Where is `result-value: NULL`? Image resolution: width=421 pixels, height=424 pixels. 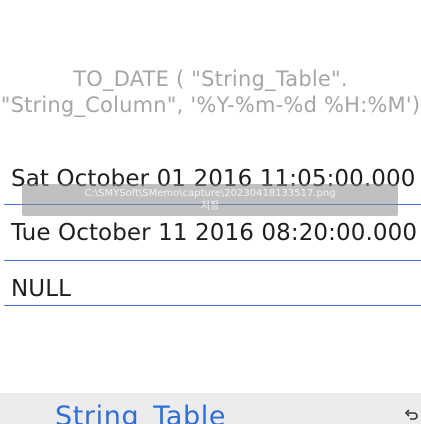
result-value: NULL is located at coordinates (41, 289).